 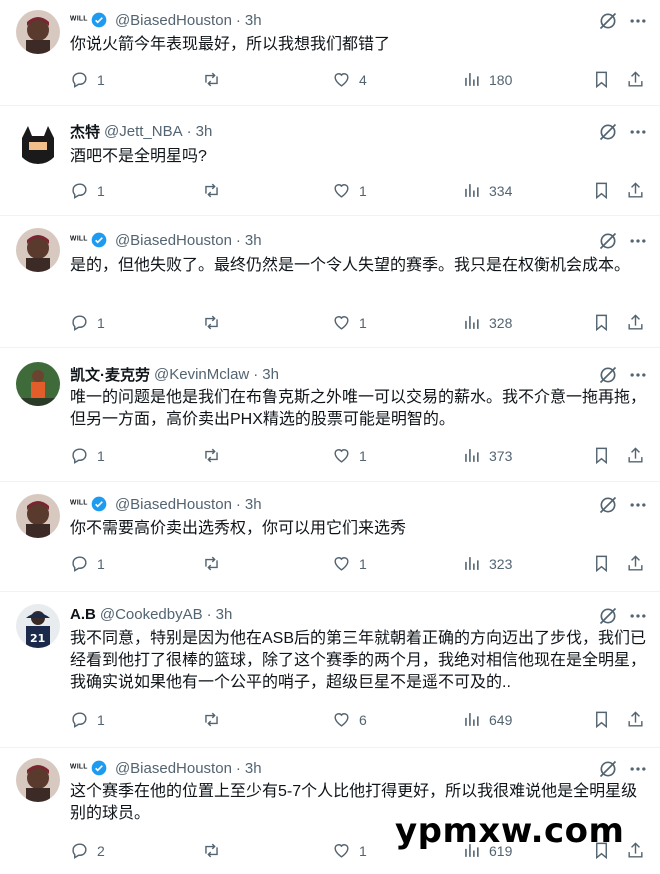 I want to click on tweet-text: 你说火箭今年表现最好，所以我想我们都错了, so click(x=230, y=44).